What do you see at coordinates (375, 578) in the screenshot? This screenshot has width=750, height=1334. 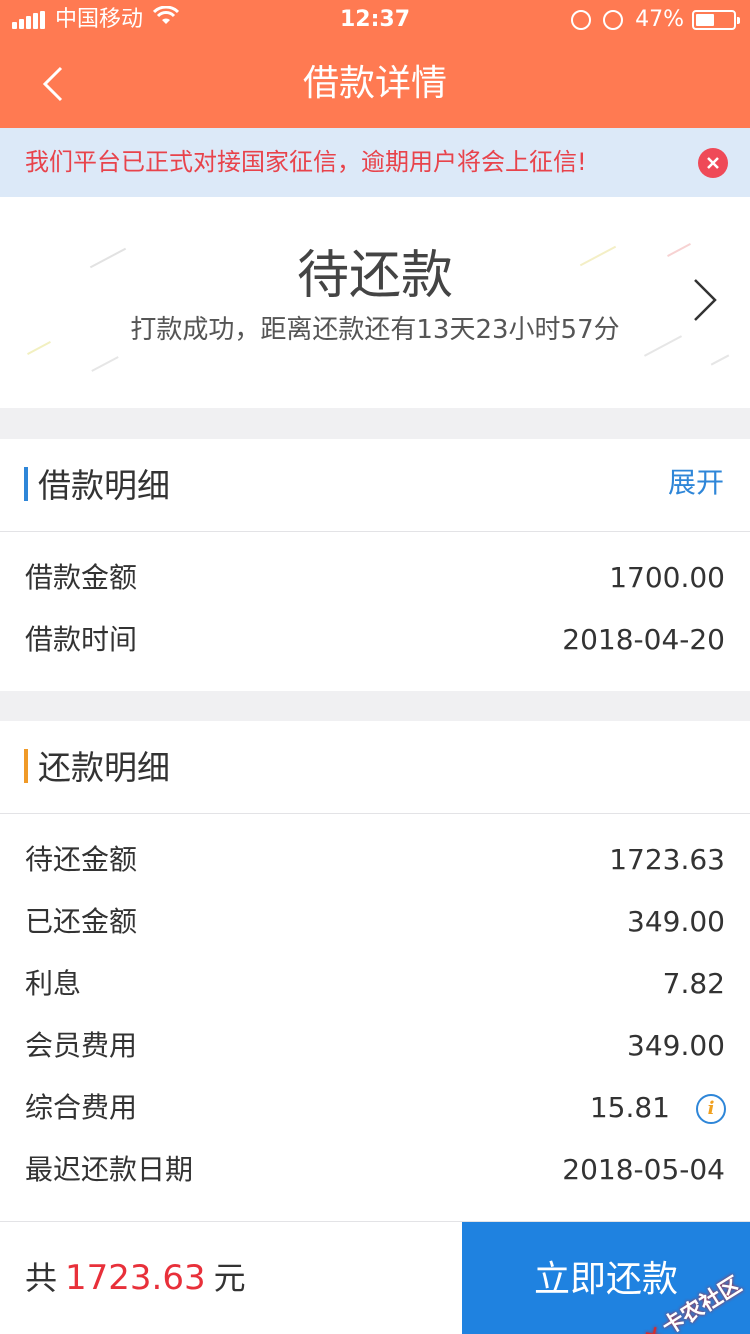 I see `detail-row: 借款金额 1700.00` at bounding box center [375, 578].